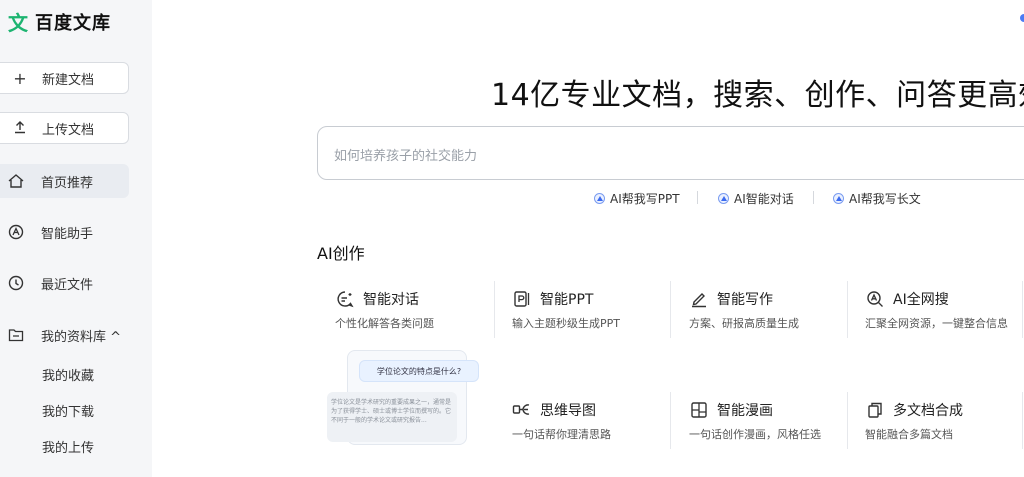  Describe the element at coordinates (568, 411) in the screenshot. I see `card-title: 思维导图` at that location.